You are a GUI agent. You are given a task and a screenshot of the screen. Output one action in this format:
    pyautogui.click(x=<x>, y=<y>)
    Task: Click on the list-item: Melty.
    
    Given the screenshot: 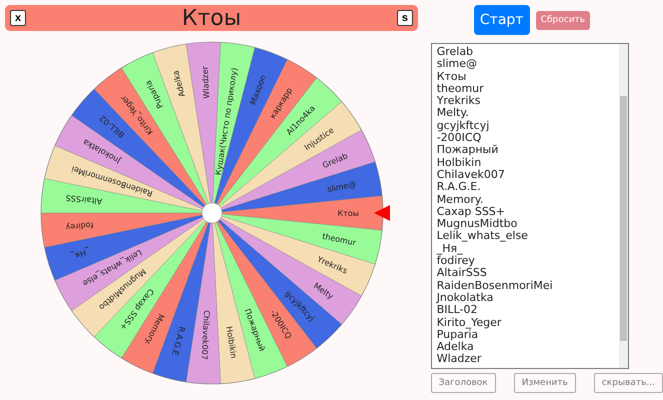 What is the action you would take?
    pyautogui.click(x=527, y=113)
    